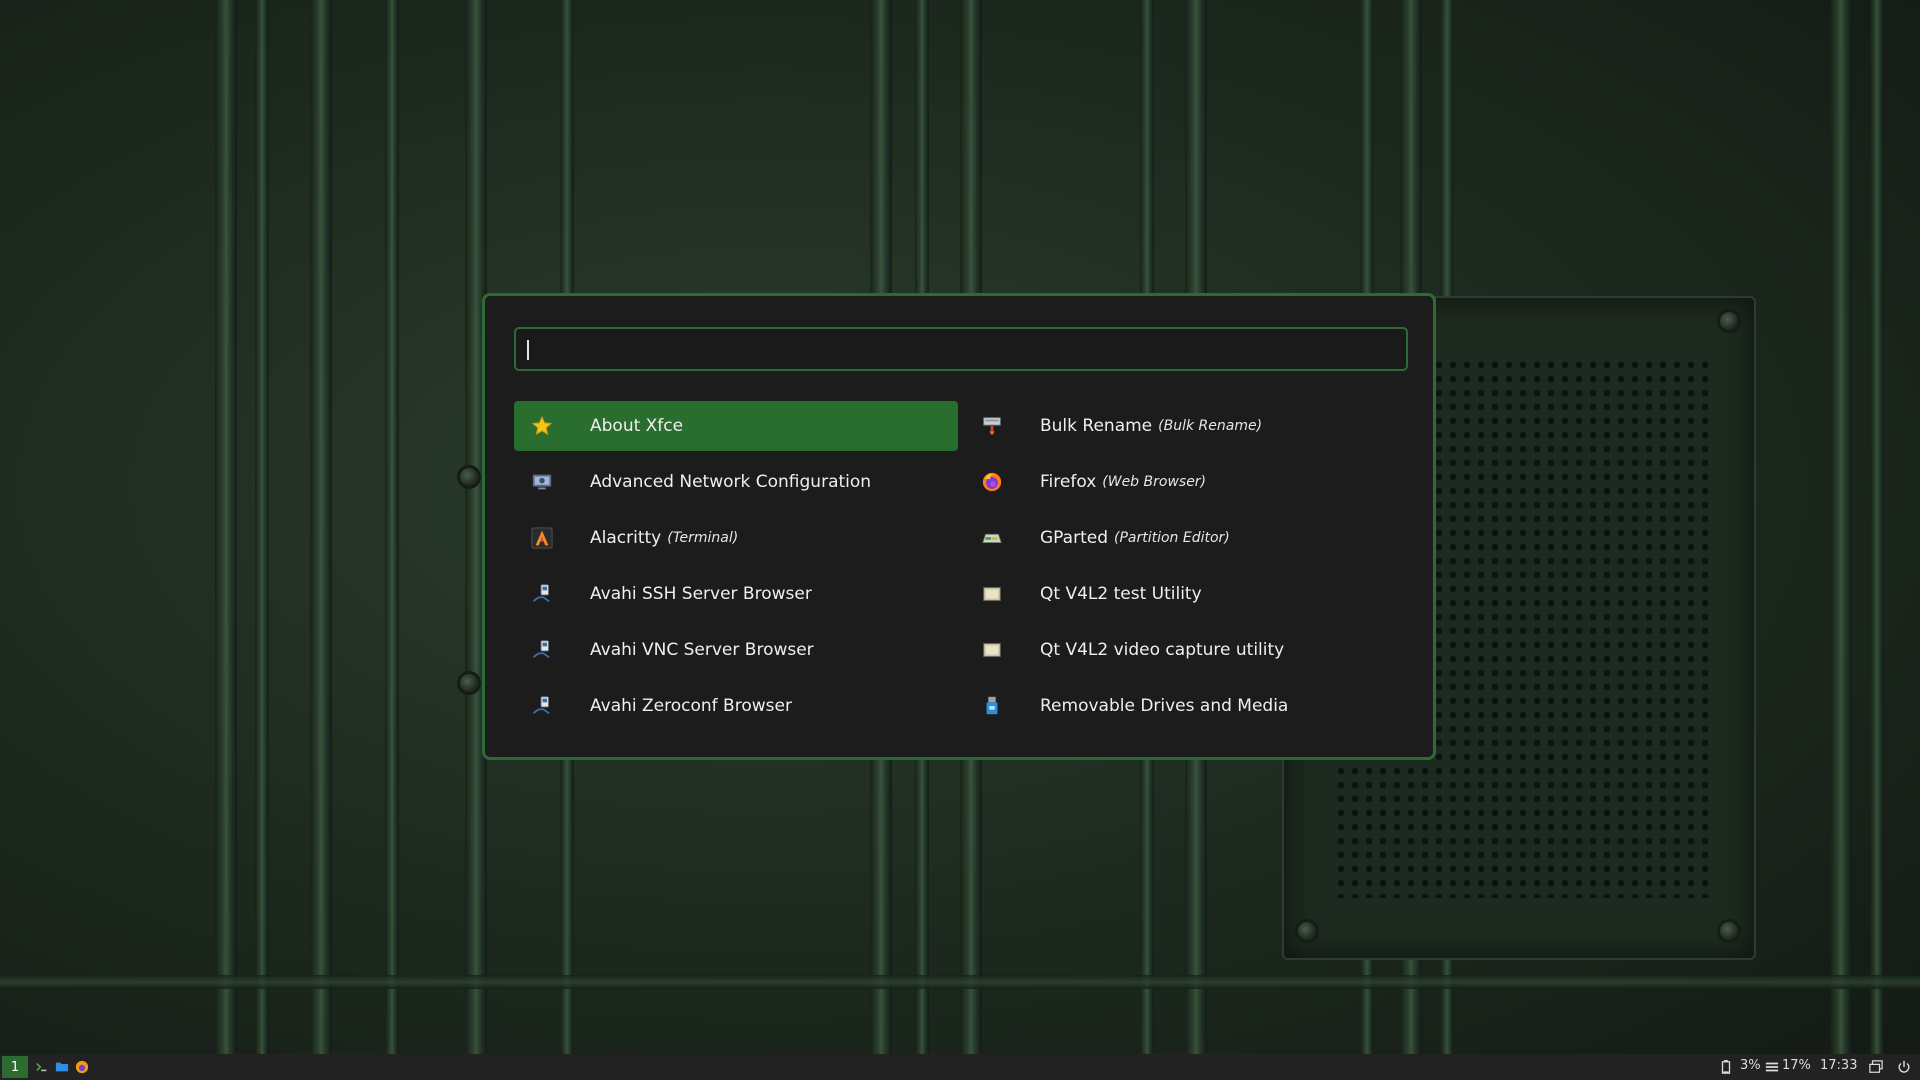  Describe the element at coordinates (691, 706) in the screenshot. I see `item-label: Avahi Zeroconf Browser` at that location.